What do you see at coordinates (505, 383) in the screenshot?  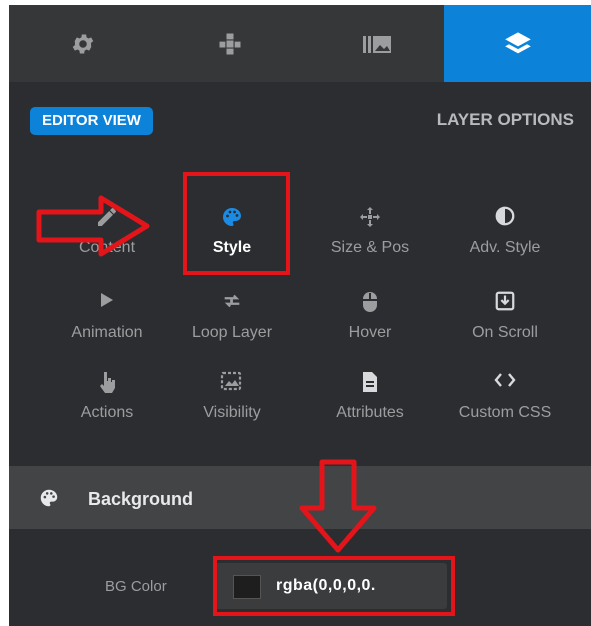 I see `code-icon` at bounding box center [505, 383].